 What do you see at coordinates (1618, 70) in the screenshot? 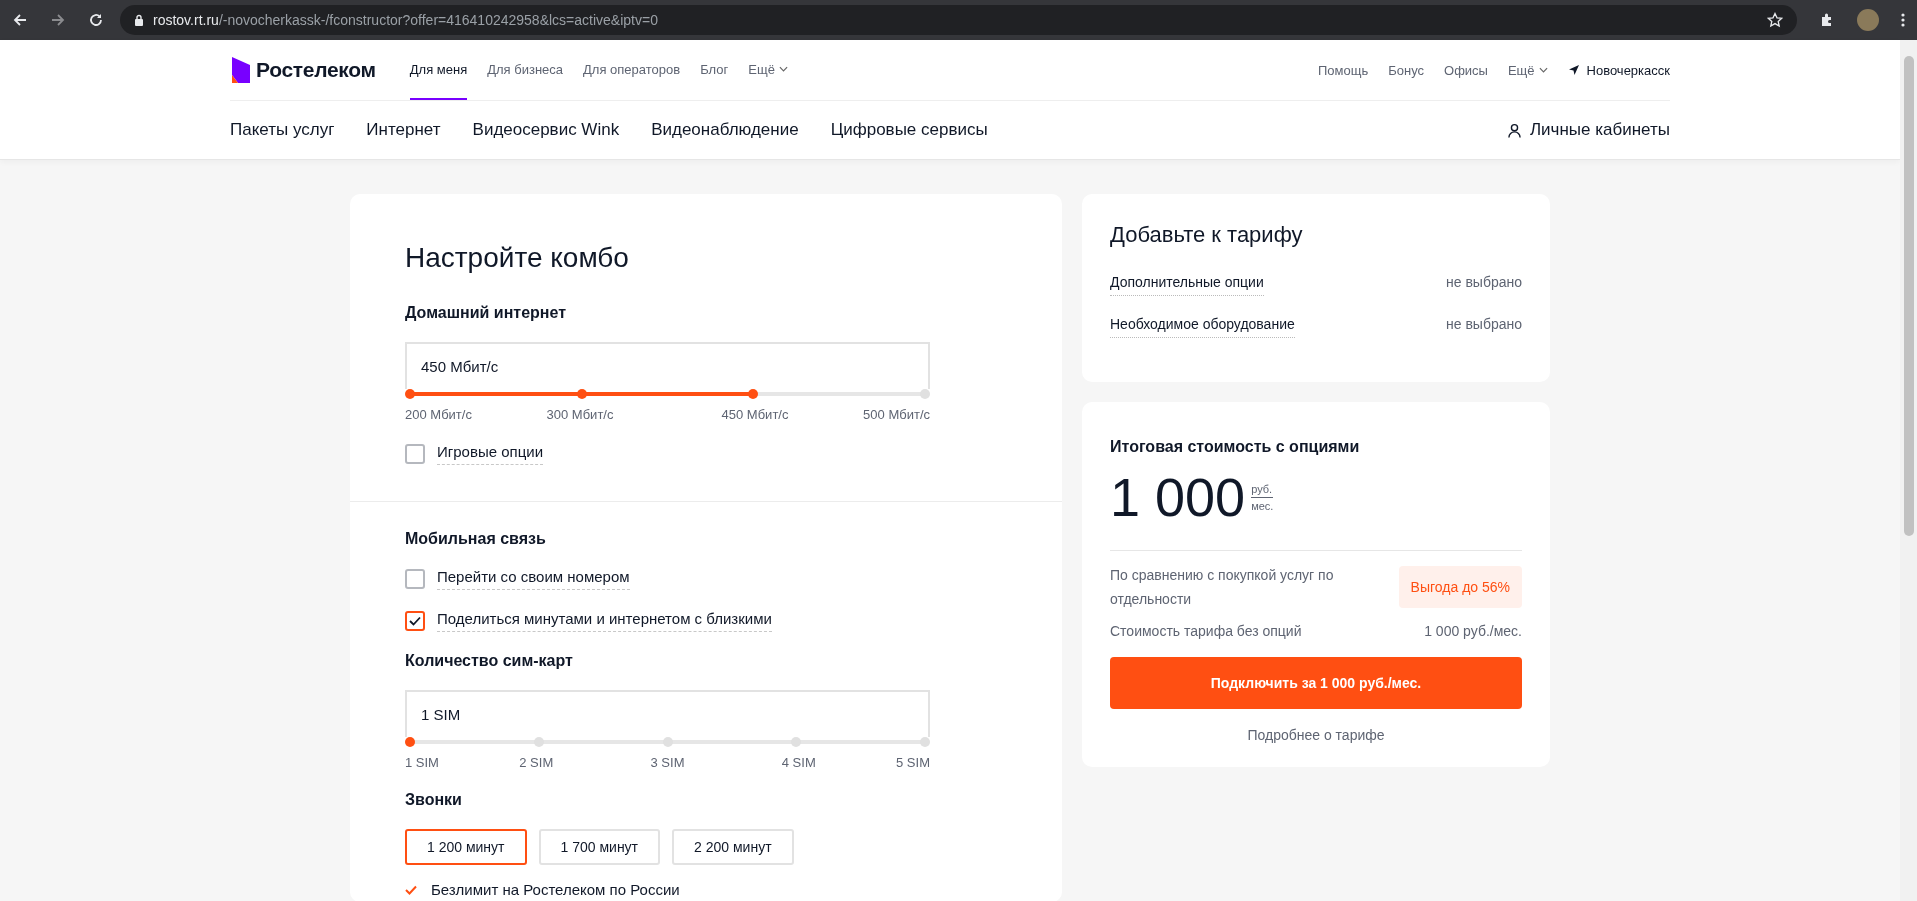
I see `city-link: Новочеркасск` at bounding box center [1618, 70].